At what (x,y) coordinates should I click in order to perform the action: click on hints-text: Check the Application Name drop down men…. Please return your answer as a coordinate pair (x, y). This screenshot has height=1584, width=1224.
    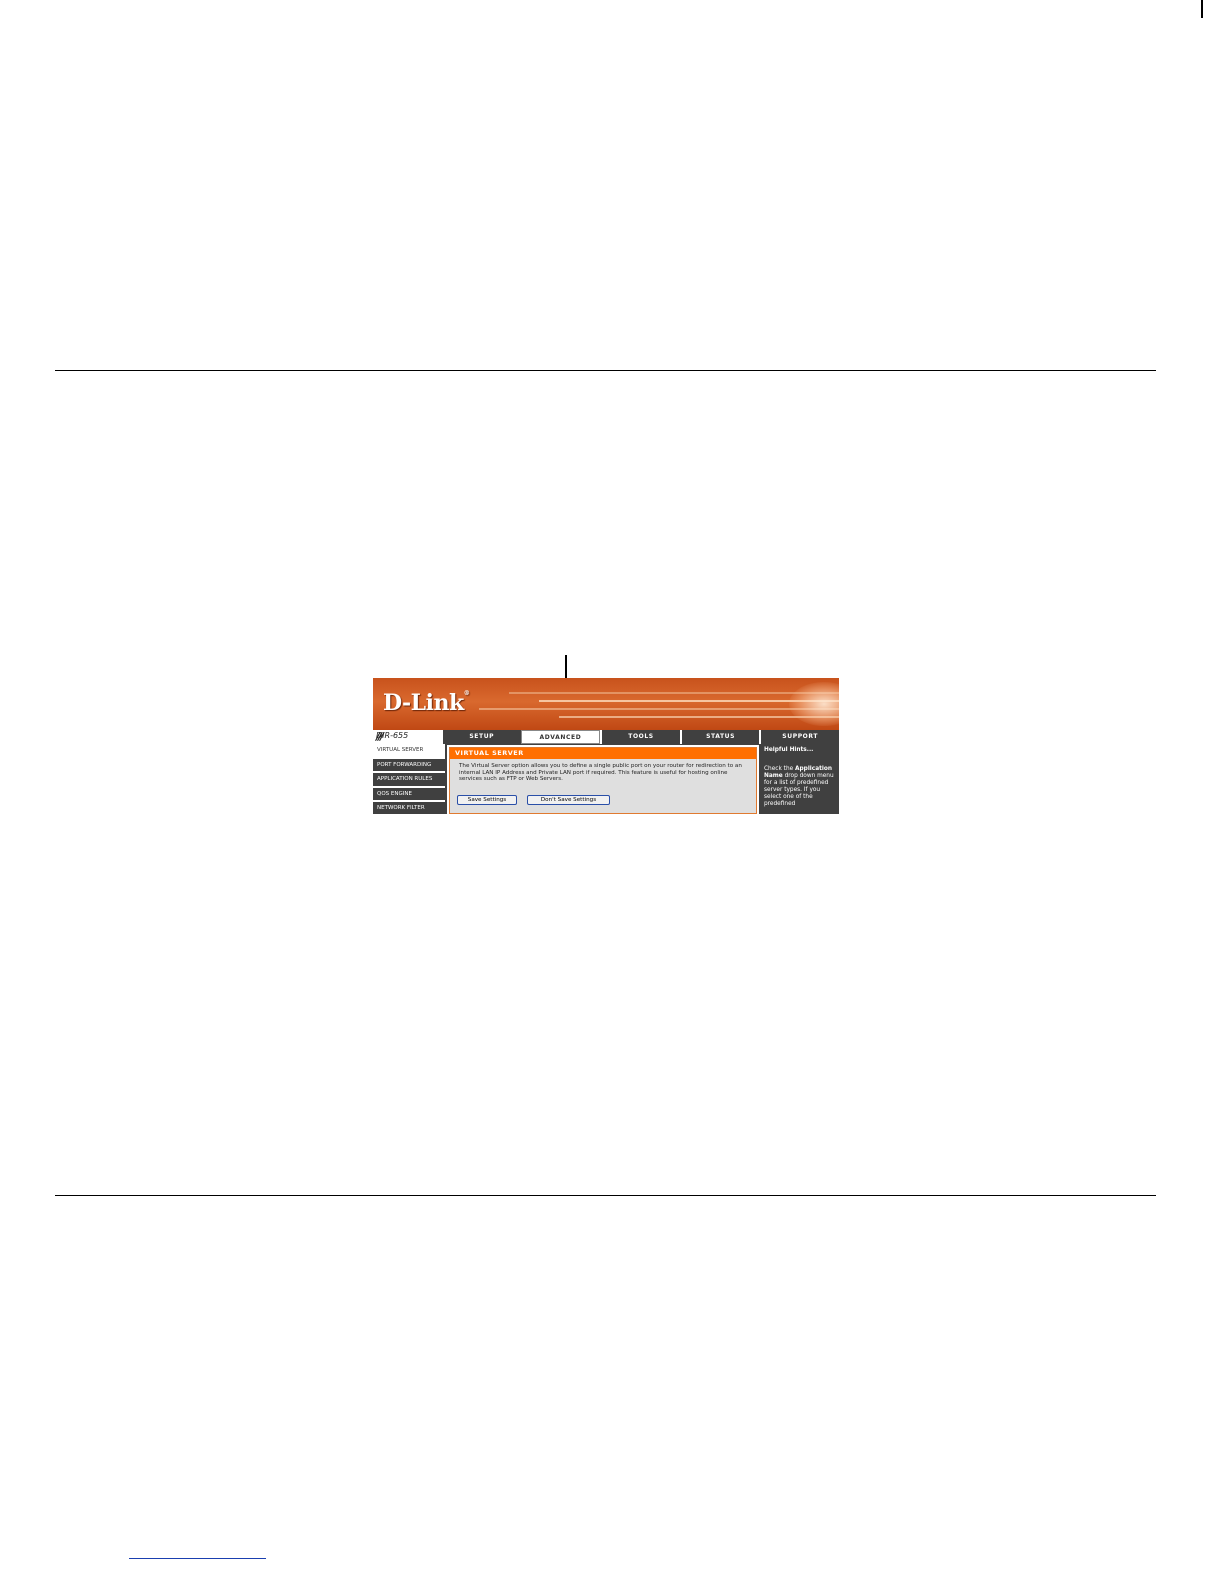
    Looking at the image, I should click on (799, 786).